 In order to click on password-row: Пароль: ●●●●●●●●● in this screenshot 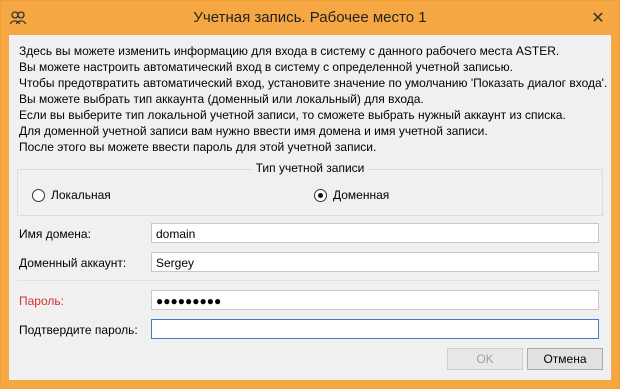, I will do `click(309, 301)`.